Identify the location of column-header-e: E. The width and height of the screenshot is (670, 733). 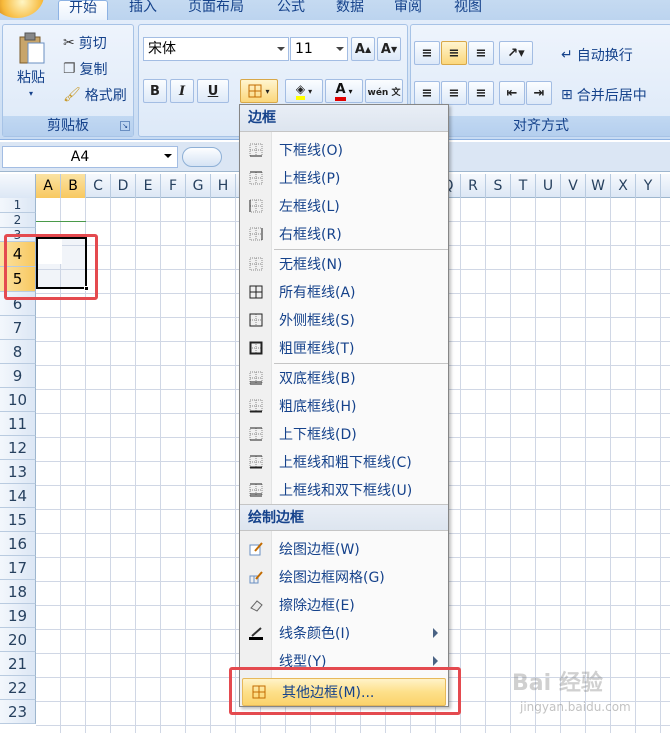
(148, 186).